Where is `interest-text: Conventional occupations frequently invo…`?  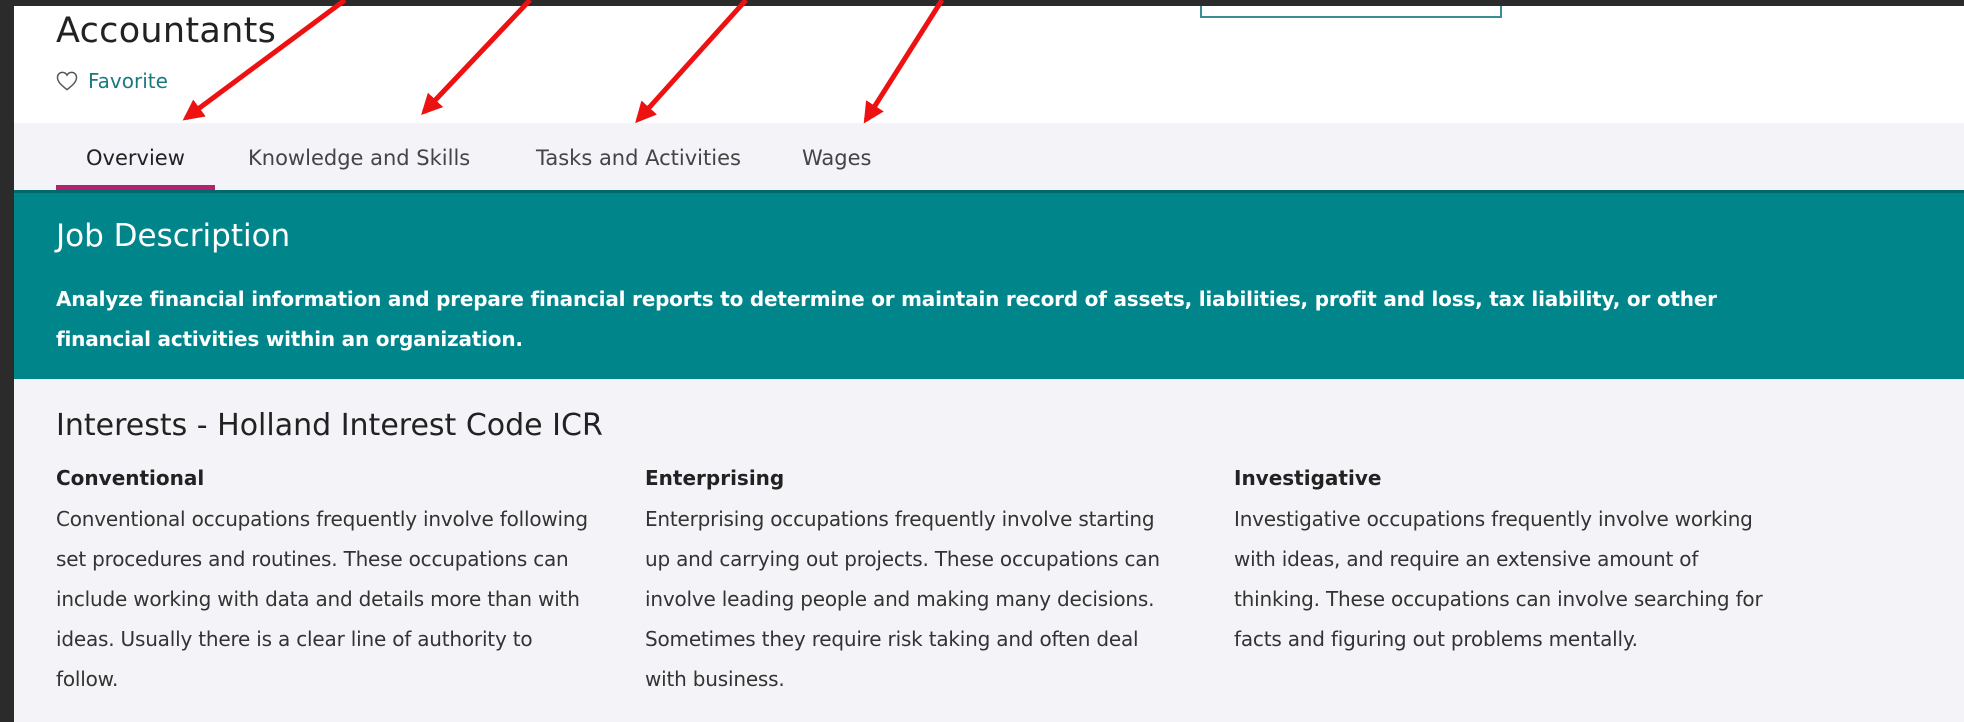 interest-text: Conventional occupations frequently invo… is located at coordinates (322, 599).